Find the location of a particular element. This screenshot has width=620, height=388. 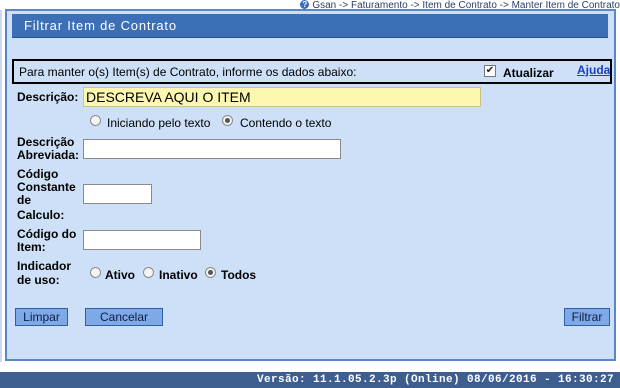

indicador-label-2: de uso: is located at coordinates (38, 280).